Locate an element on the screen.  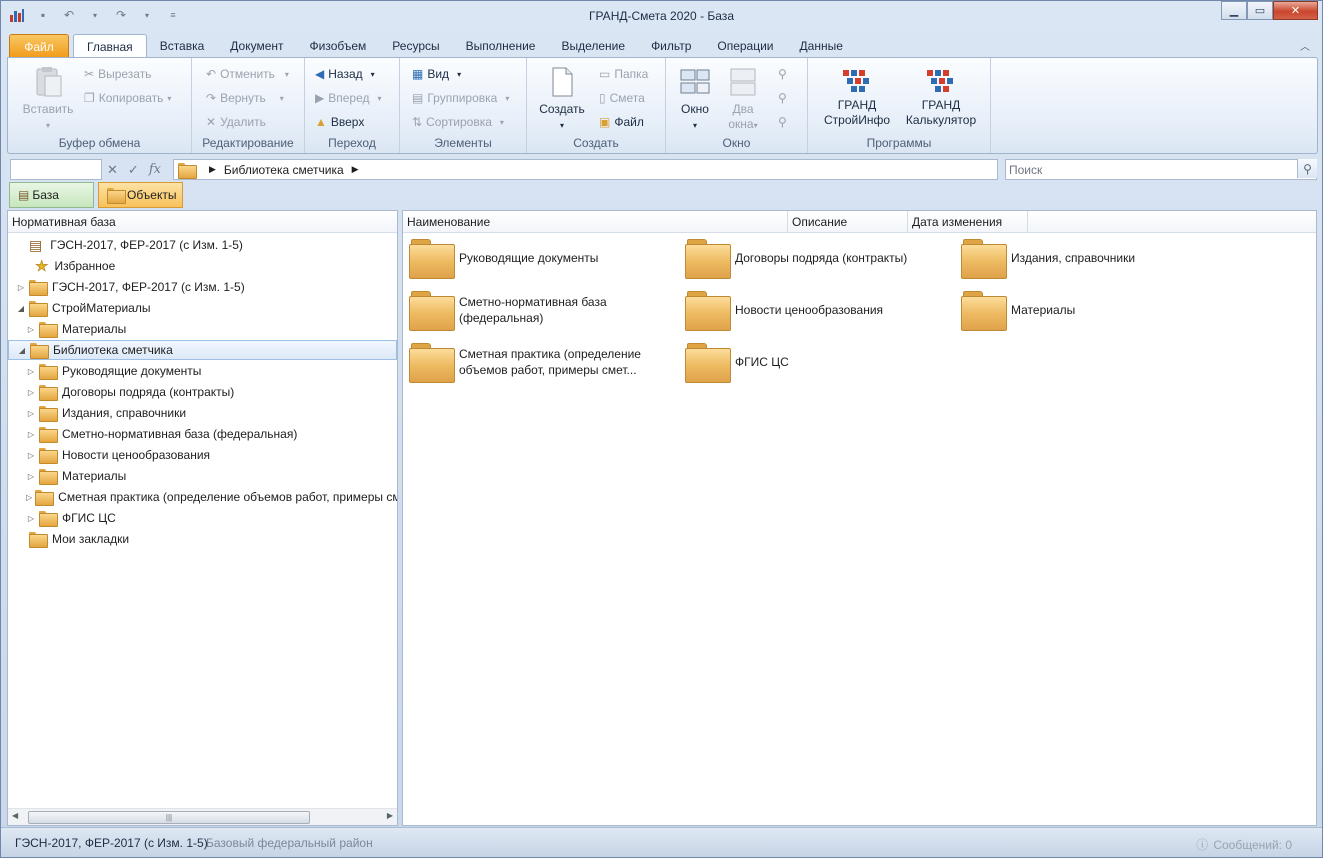
minimize-button: ▁ is located at coordinates (1234, 10).